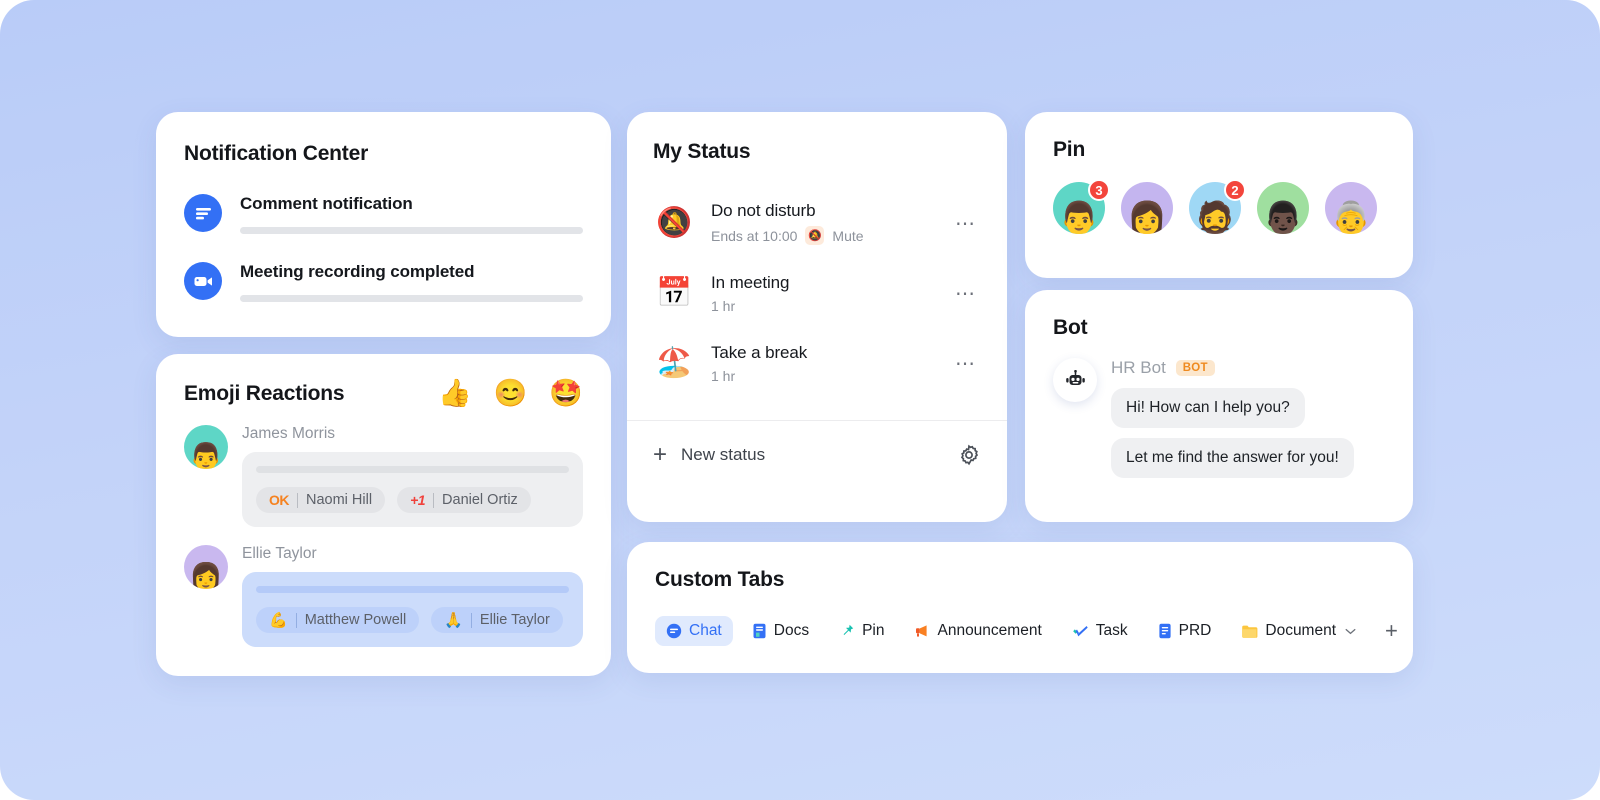 The height and width of the screenshot is (800, 1600). I want to click on reaction-user-name: Ellie Taylor, so click(279, 553).